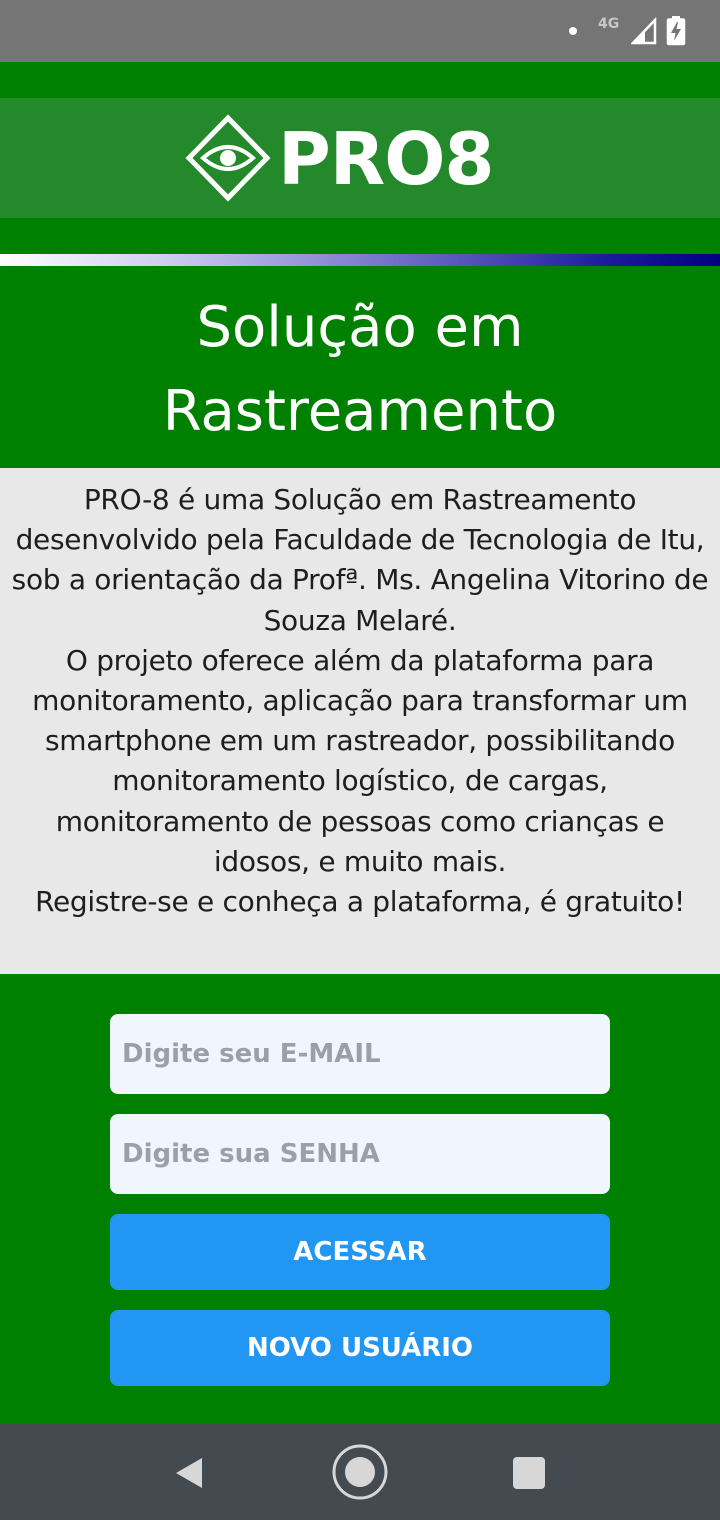  Describe the element at coordinates (360, 369) in the screenshot. I see `page-title: Solução em Rastreamento` at that location.